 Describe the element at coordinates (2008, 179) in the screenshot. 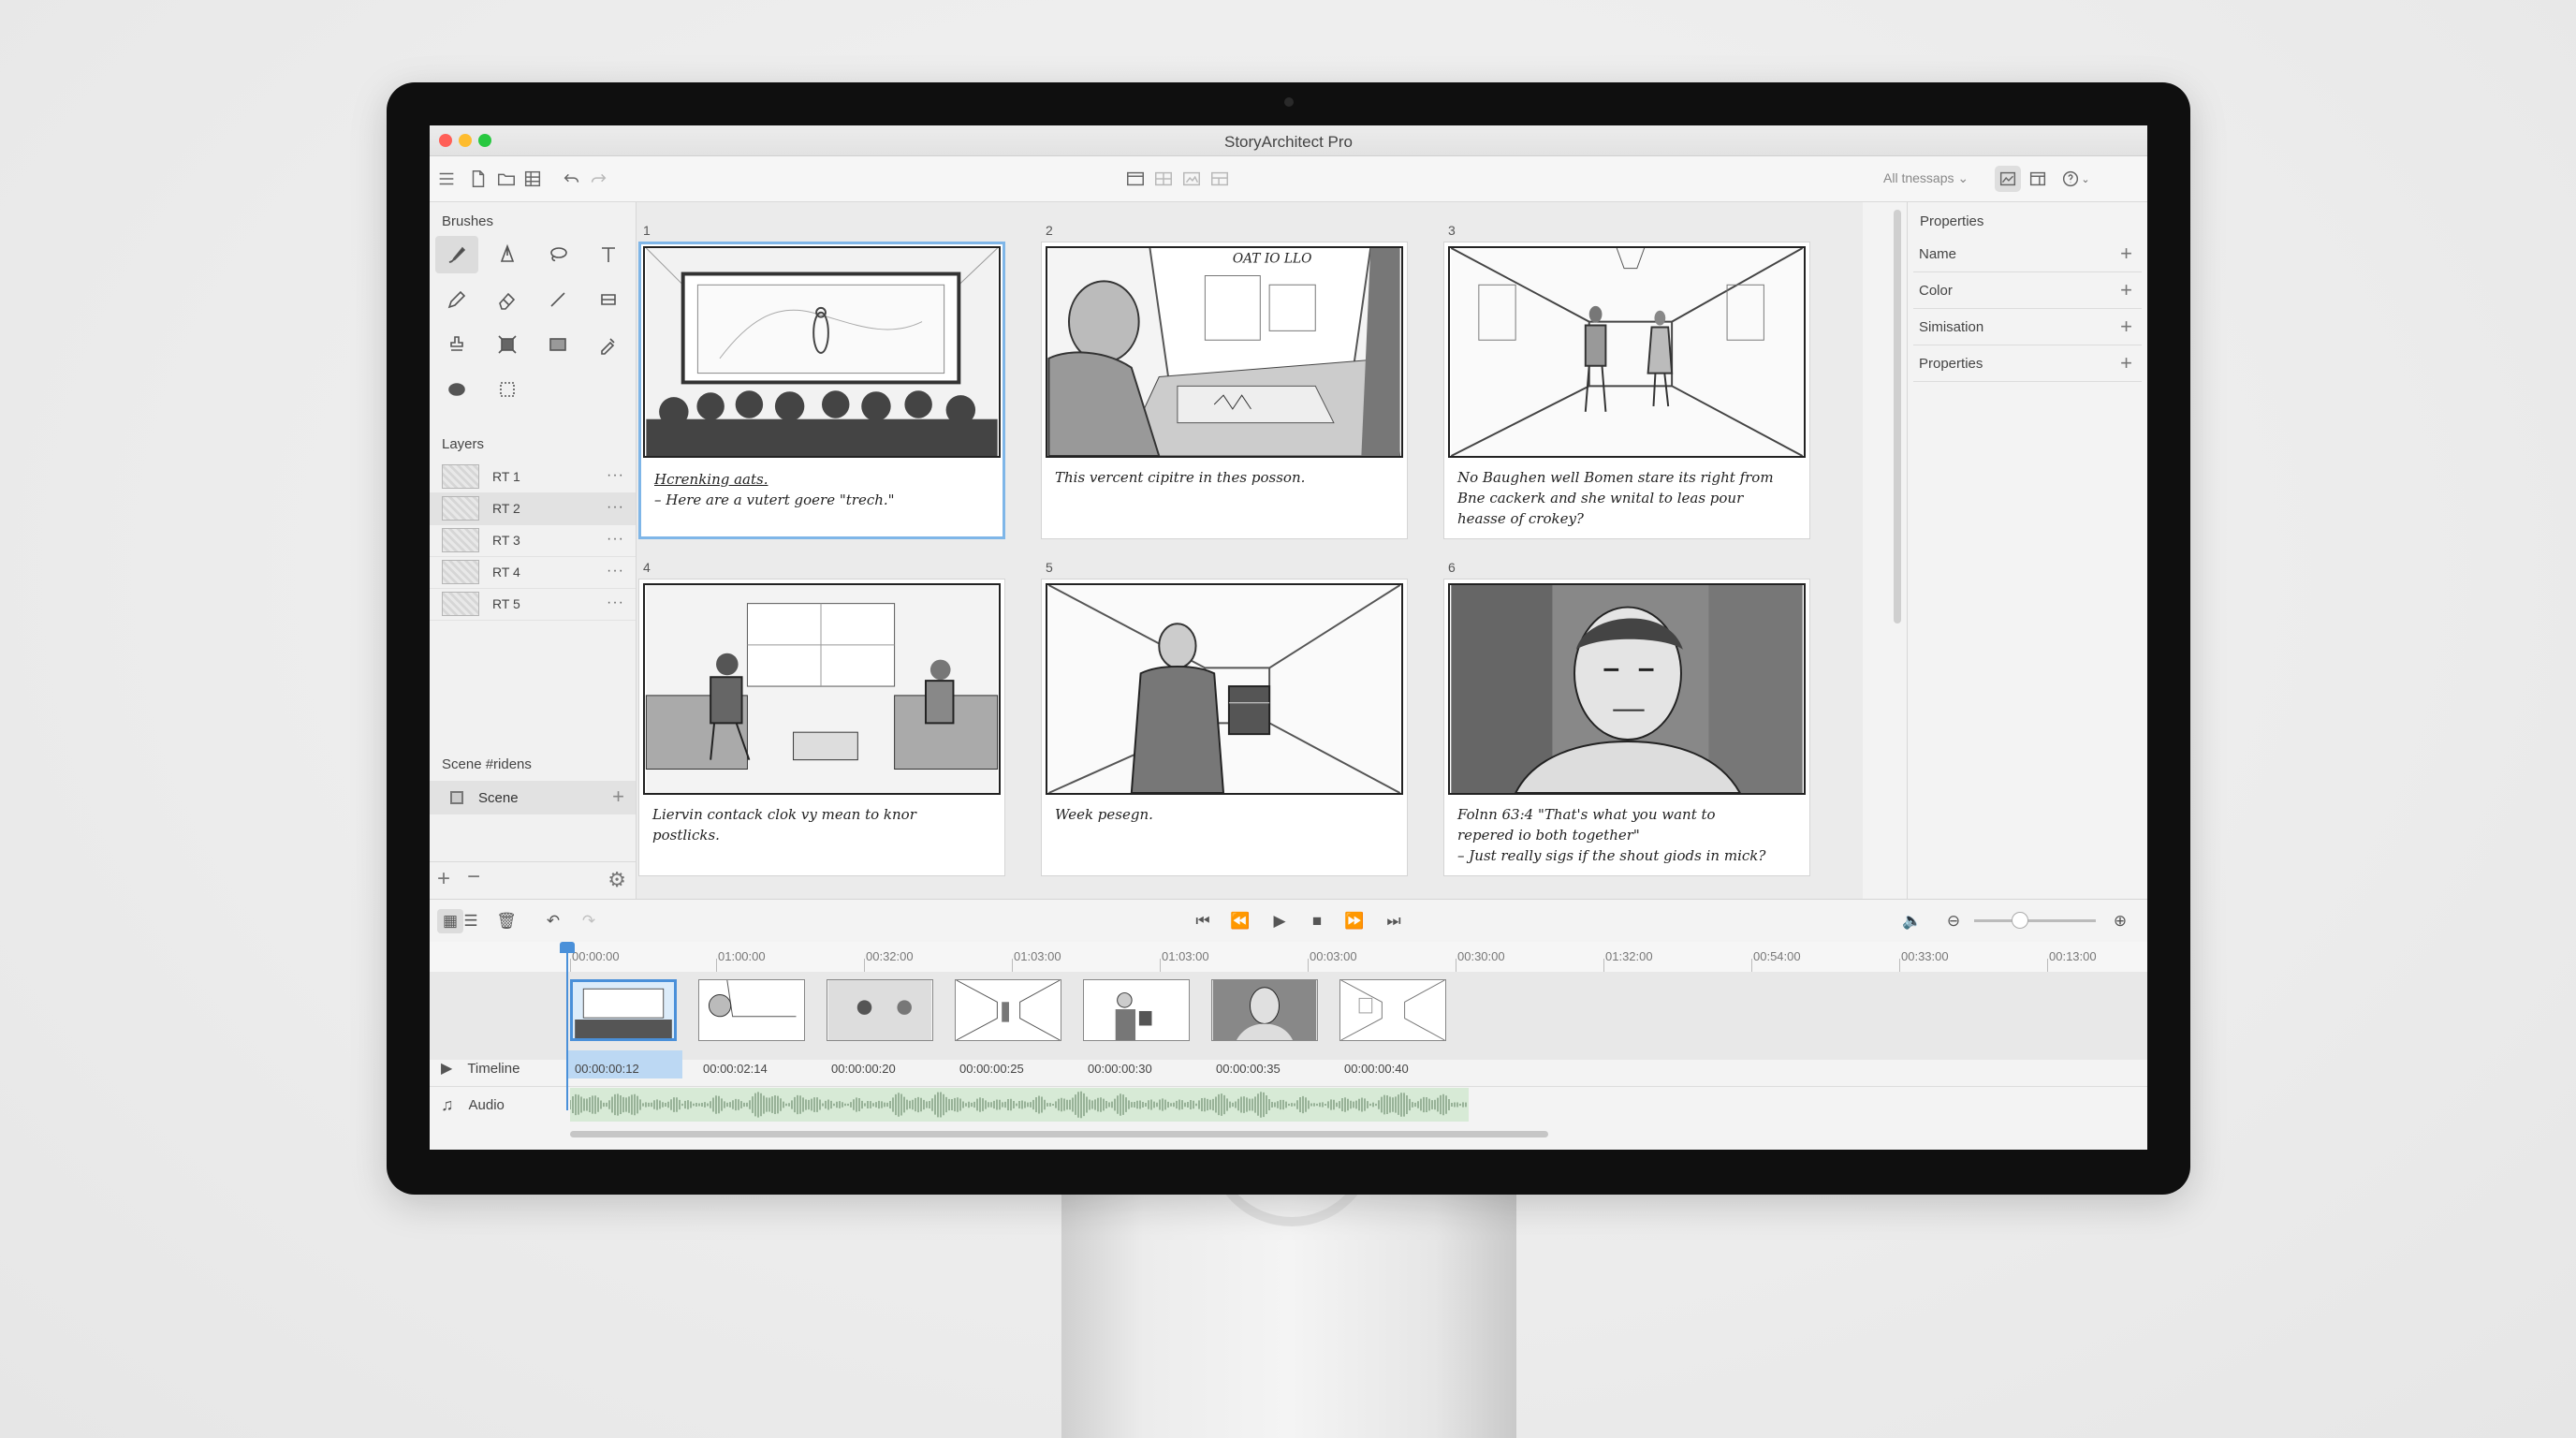

I see `image-panel-icon` at that location.